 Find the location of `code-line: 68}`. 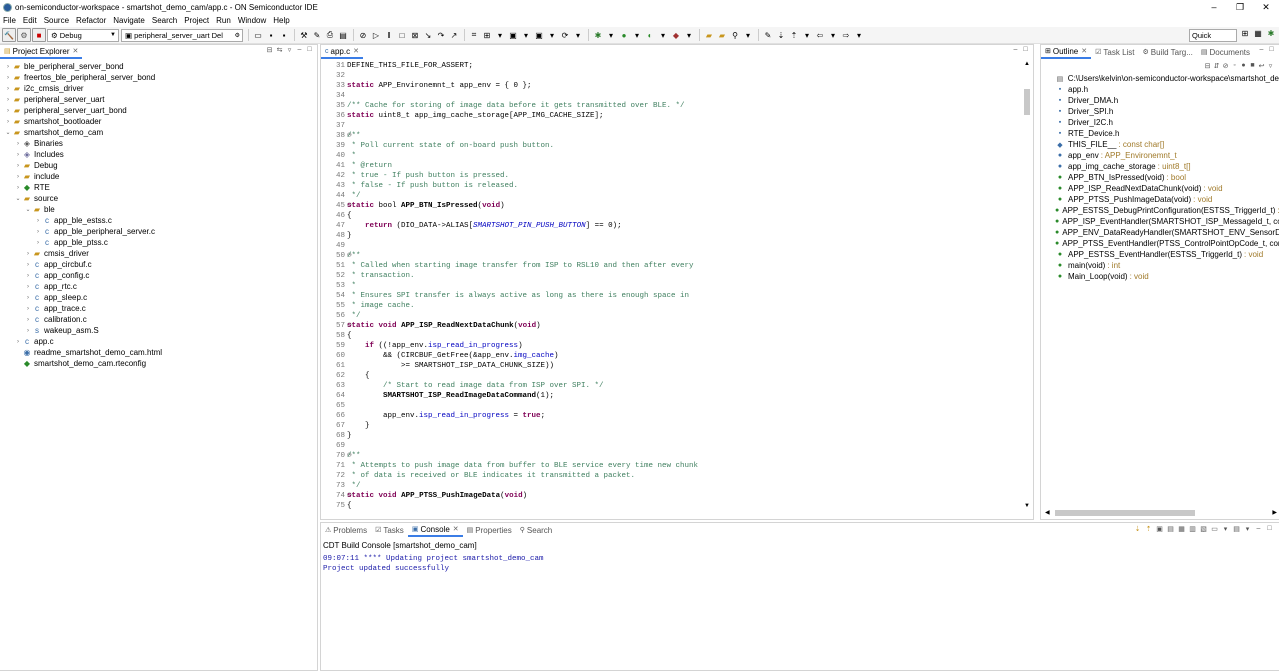

code-line: 68} is located at coordinates (671, 436).